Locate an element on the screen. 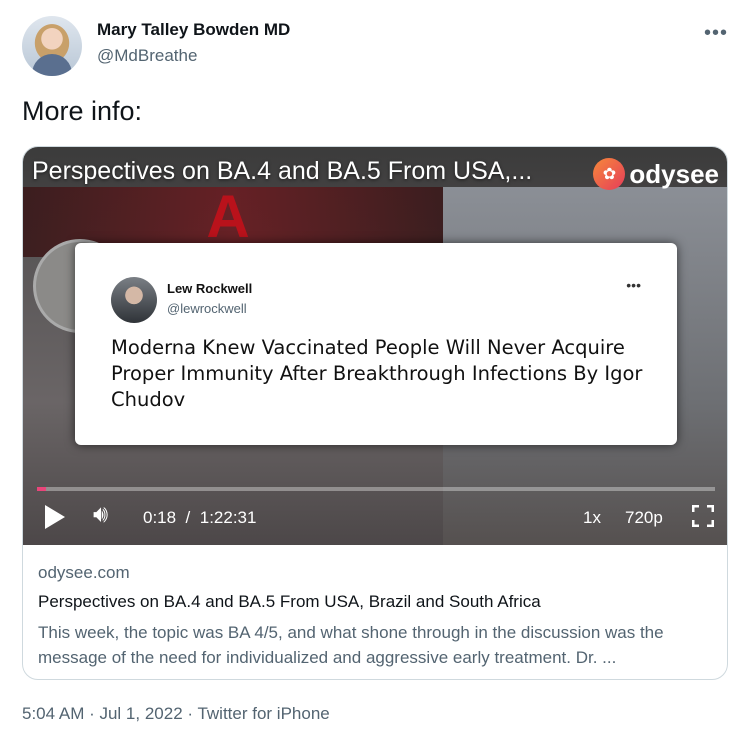  odysee-wordmark: odysee is located at coordinates (674, 173).